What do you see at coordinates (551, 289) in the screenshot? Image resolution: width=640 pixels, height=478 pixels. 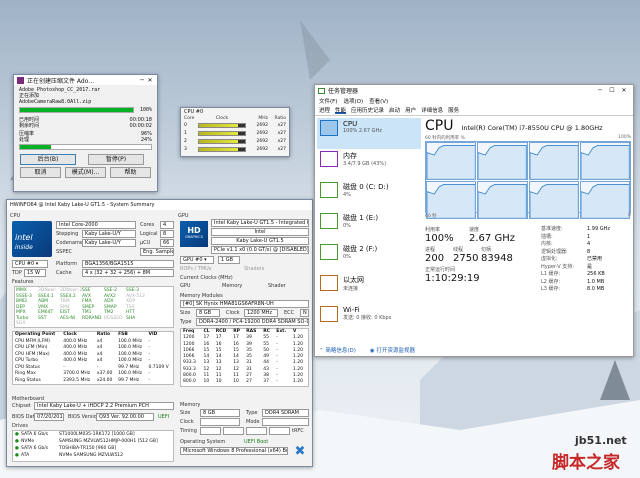 I see `spec-label: L3 缓存:` at bounding box center [551, 289].